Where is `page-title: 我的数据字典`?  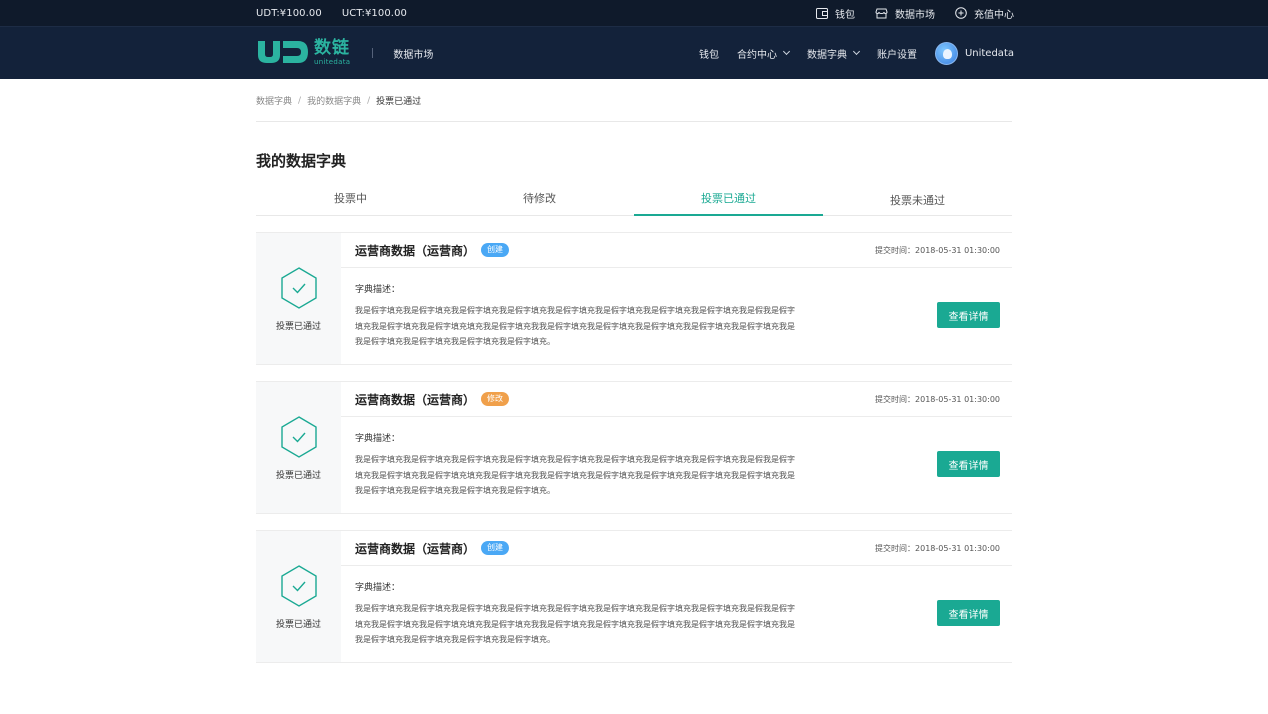 page-title: 我的数据字典 is located at coordinates (301, 161).